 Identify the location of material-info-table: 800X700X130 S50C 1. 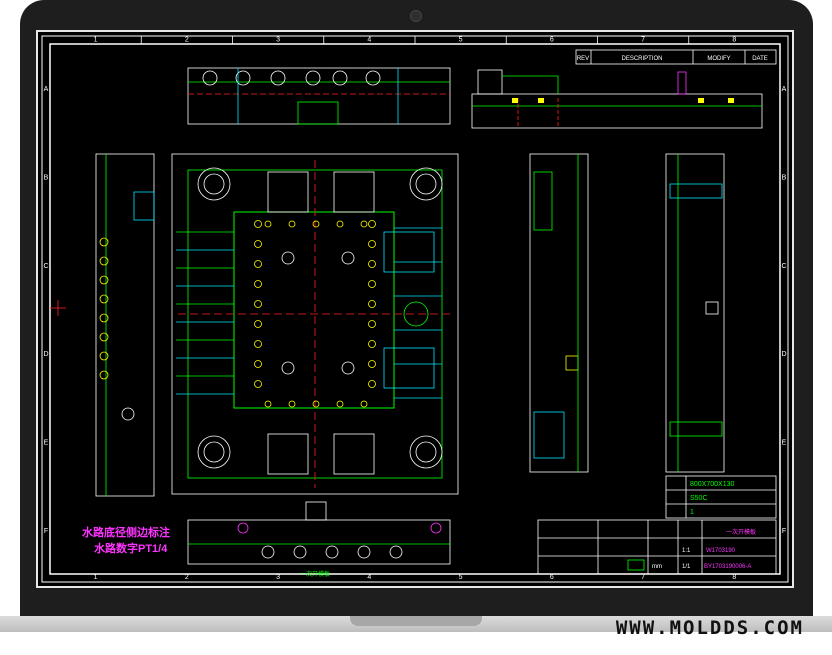
(721, 497).